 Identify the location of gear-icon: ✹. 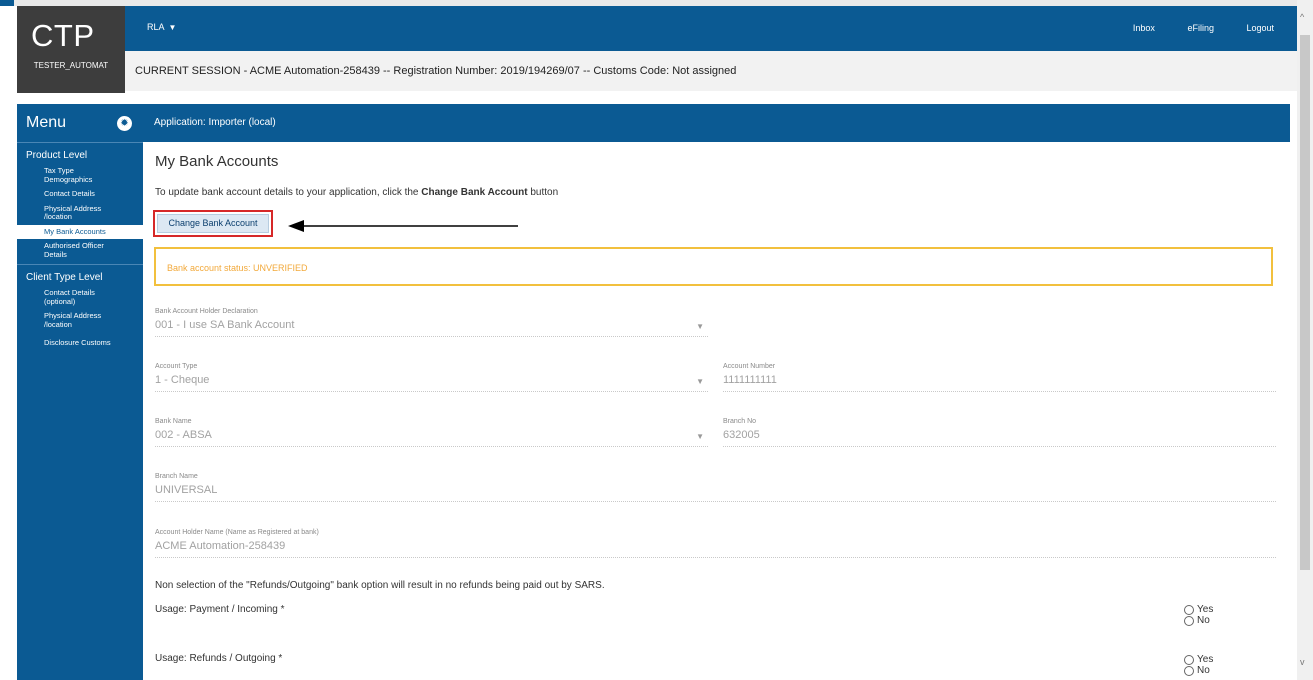
(124, 123).